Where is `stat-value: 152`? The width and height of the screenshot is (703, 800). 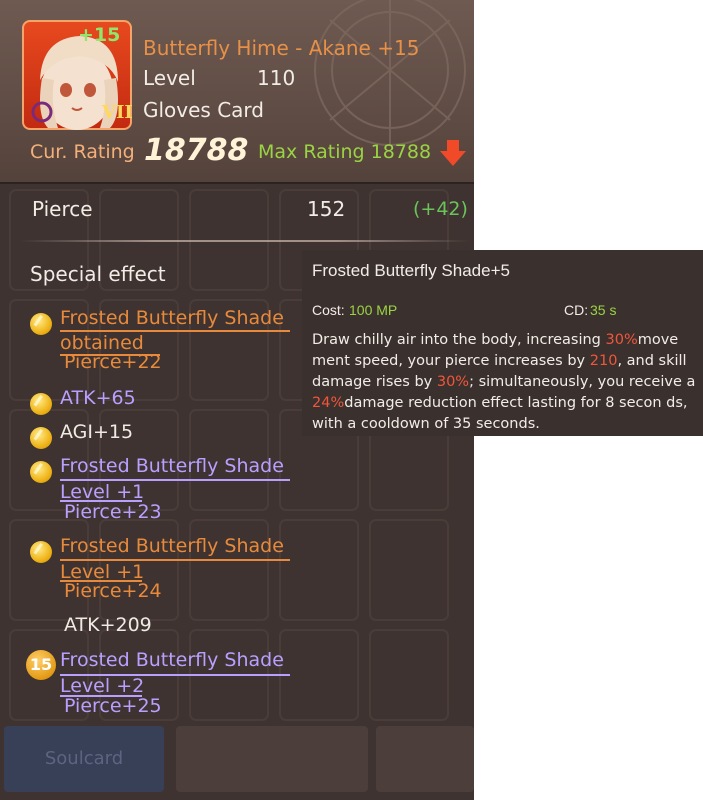 stat-value: 152 is located at coordinates (326, 209).